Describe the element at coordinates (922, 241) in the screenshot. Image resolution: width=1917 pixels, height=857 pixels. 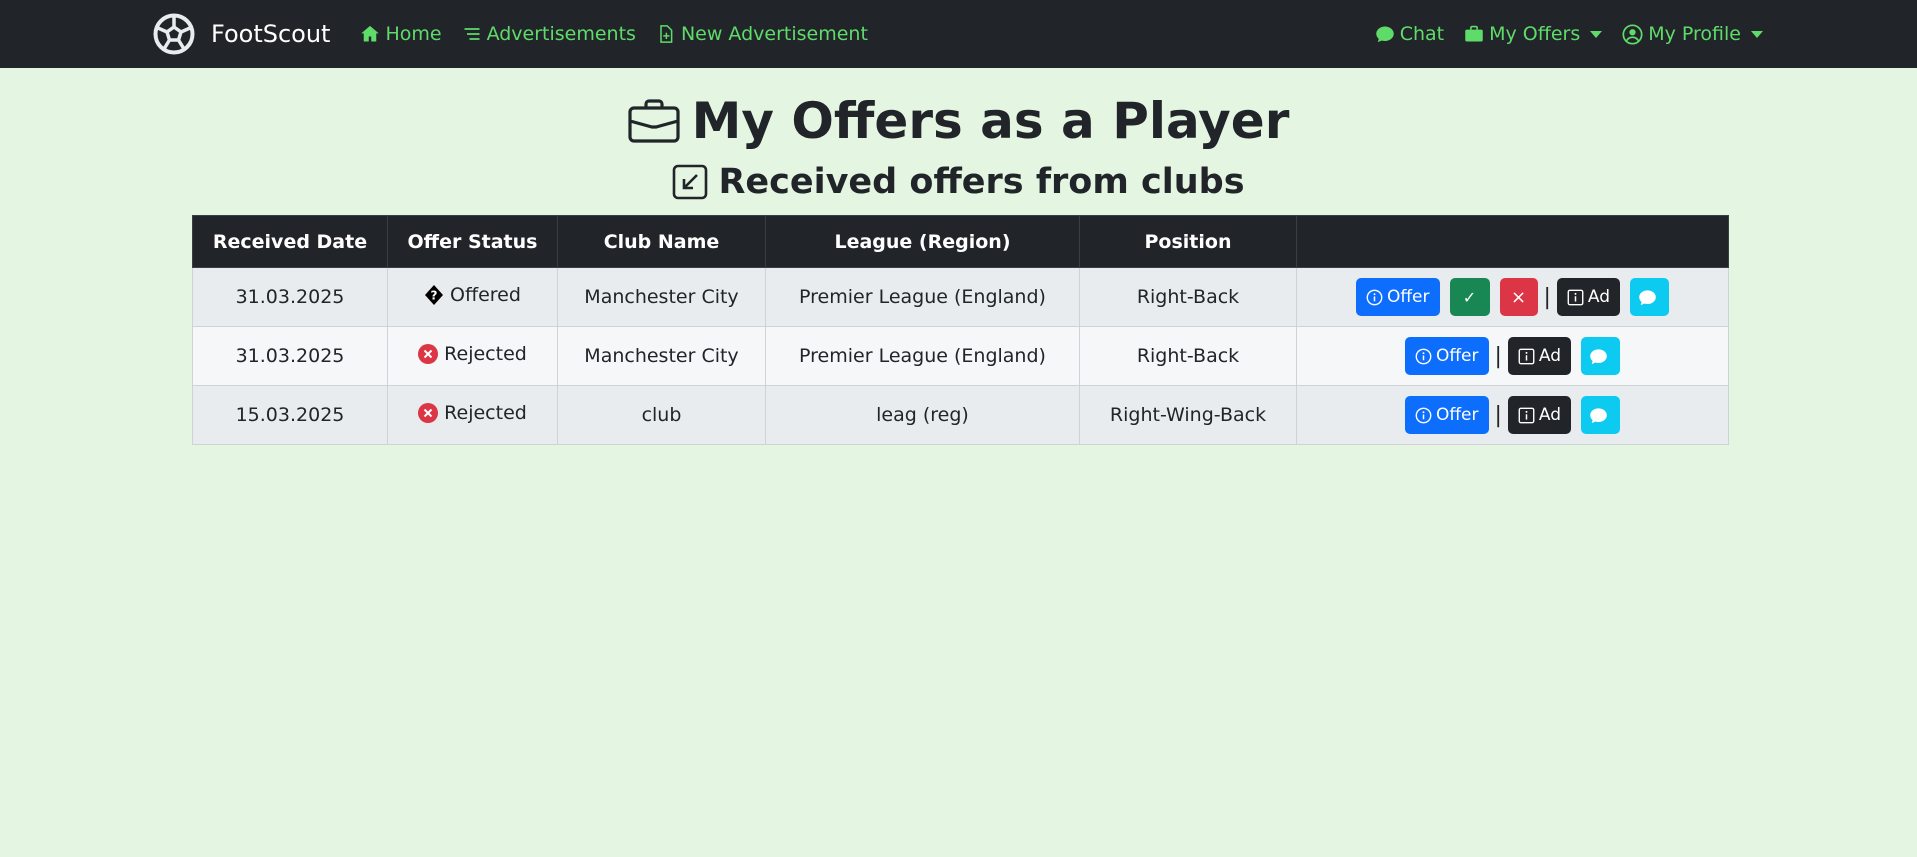
I see `header-league-region: League (Region)` at that location.